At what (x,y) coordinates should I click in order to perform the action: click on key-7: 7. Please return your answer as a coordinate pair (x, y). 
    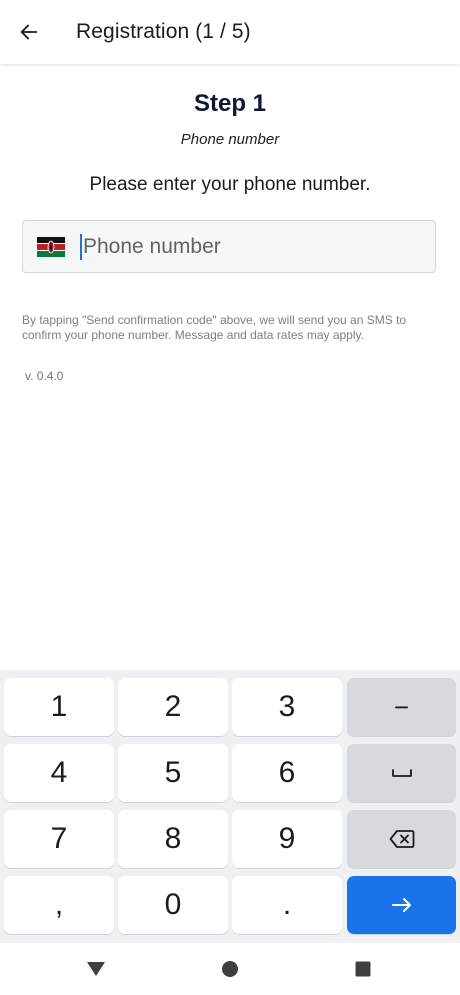
    Looking at the image, I should click on (59, 839).